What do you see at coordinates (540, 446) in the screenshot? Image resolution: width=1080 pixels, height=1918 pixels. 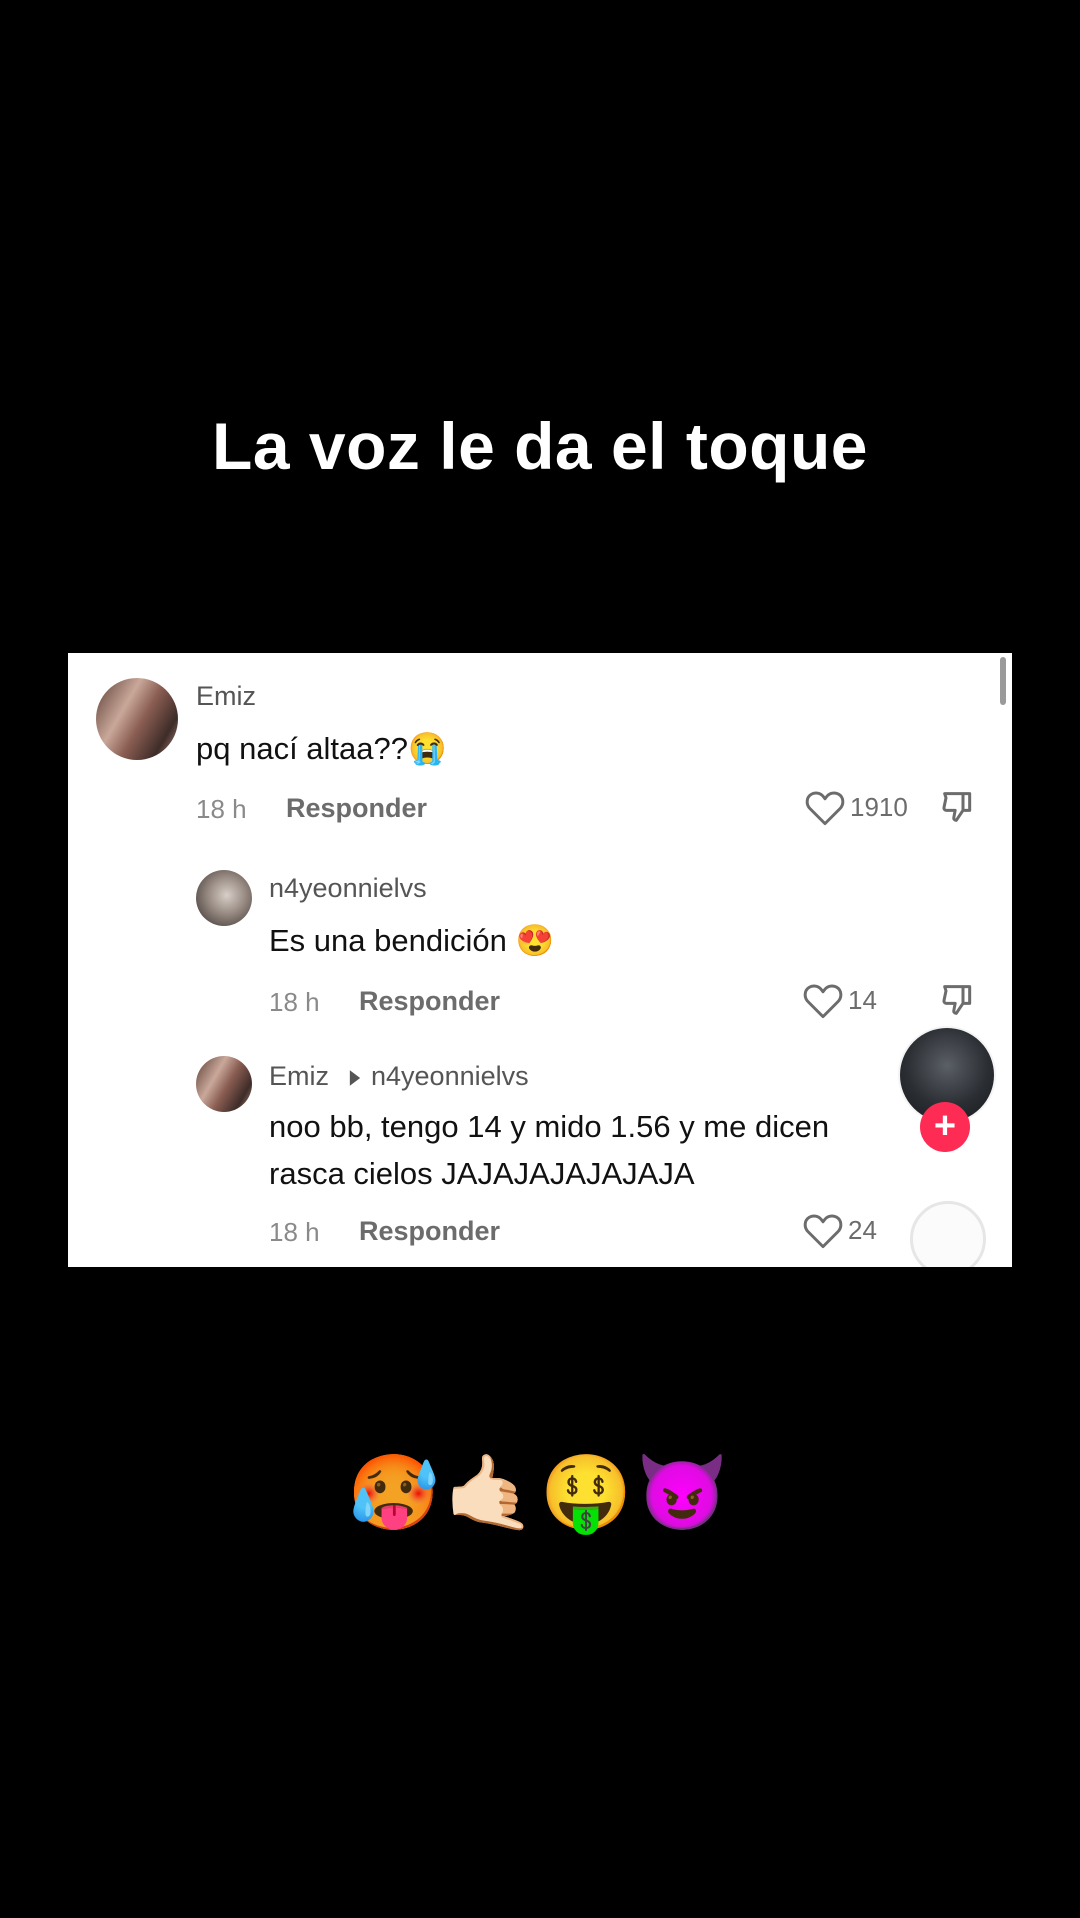 I see `caption-top: La voz le da el toque` at bounding box center [540, 446].